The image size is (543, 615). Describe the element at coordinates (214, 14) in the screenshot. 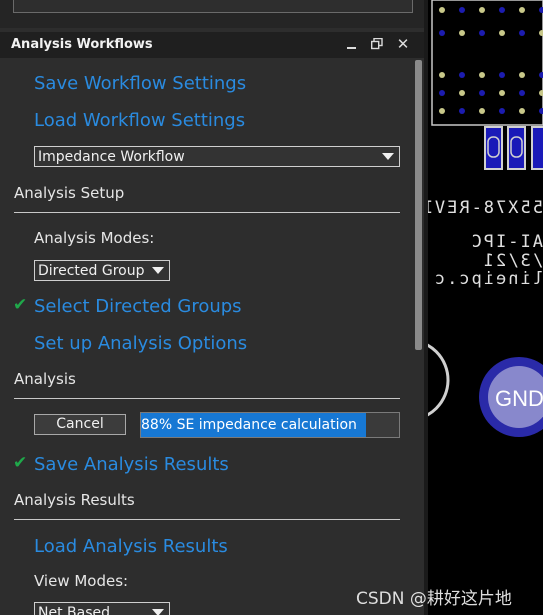

I see `previous-panel-strip` at that location.